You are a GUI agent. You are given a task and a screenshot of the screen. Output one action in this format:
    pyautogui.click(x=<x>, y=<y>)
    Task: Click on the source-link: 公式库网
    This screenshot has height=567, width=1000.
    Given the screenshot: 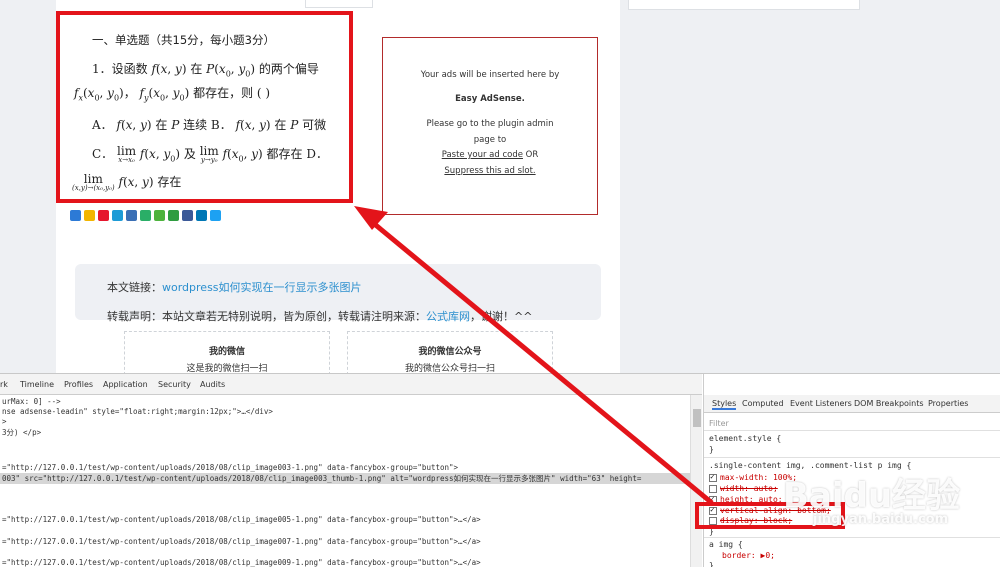 What is the action you would take?
    pyautogui.click(x=448, y=316)
    